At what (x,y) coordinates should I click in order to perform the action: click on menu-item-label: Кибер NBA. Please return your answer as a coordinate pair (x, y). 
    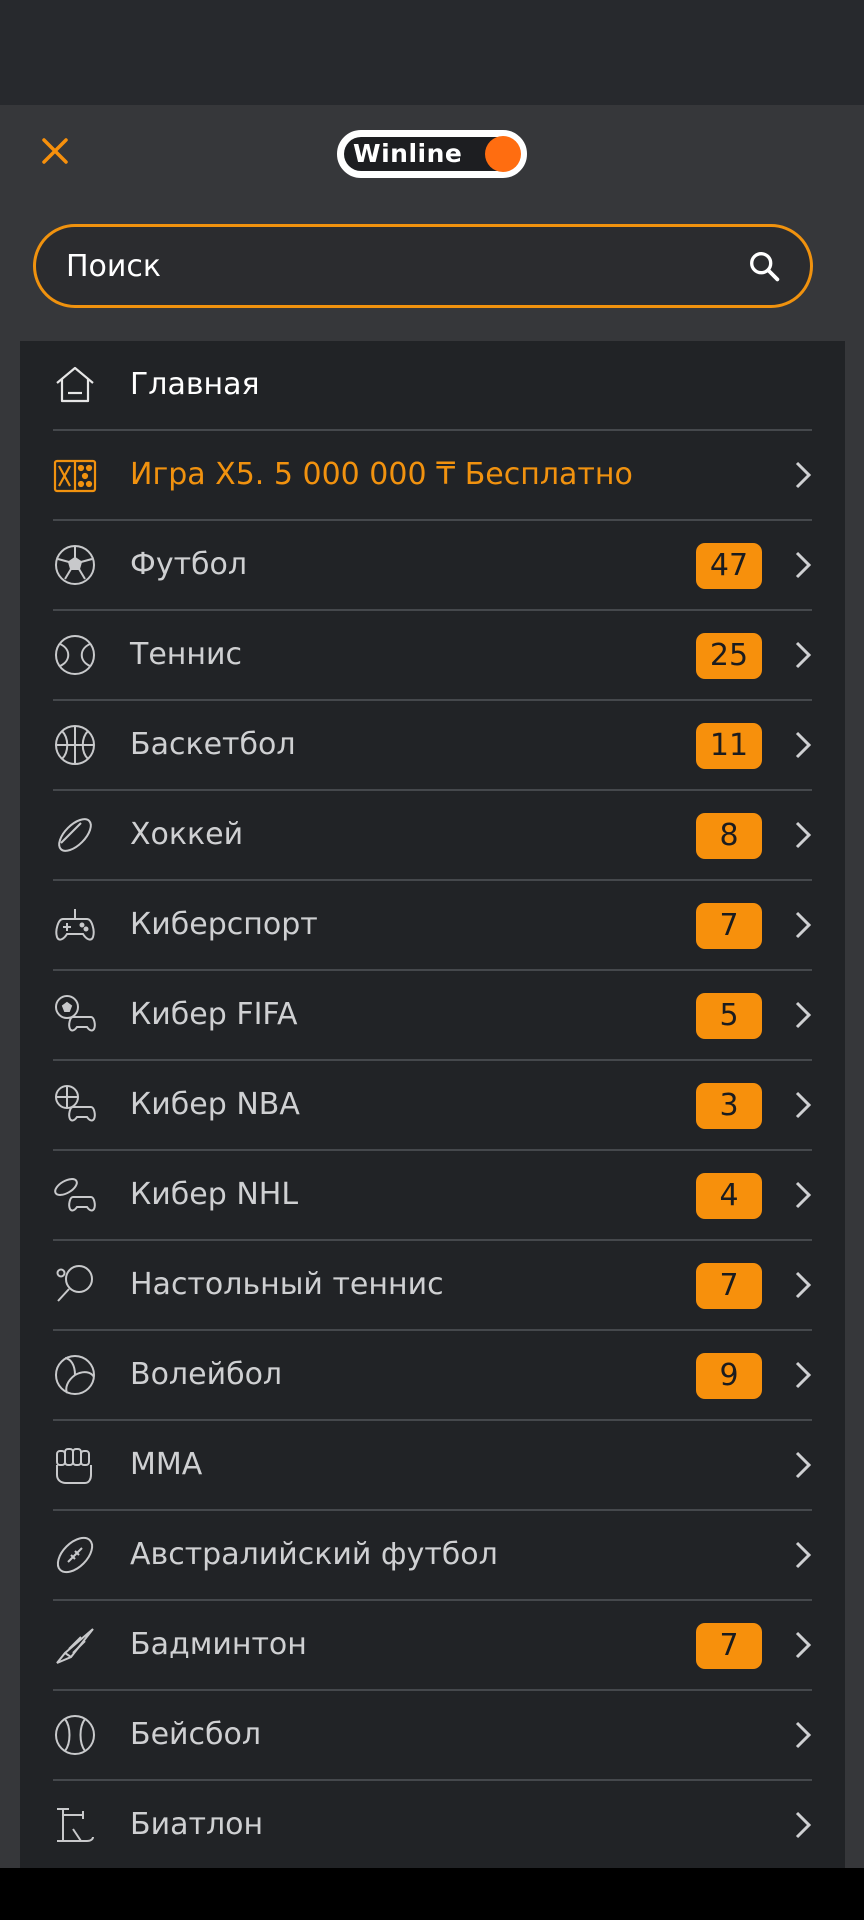
    Looking at the image, I should click on (215, 1104).